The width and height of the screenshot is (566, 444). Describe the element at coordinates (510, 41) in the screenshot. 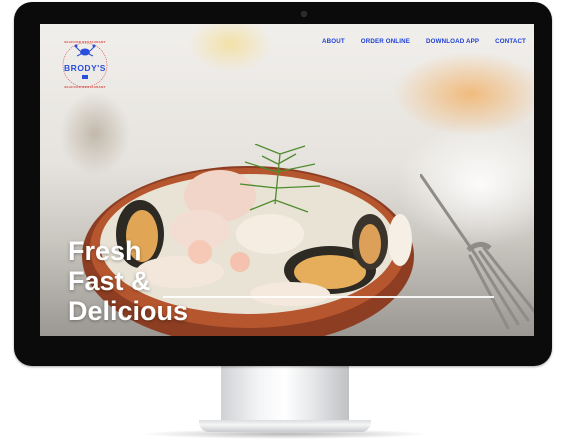

I see `nav-item-contact: CONTACT` at that location.